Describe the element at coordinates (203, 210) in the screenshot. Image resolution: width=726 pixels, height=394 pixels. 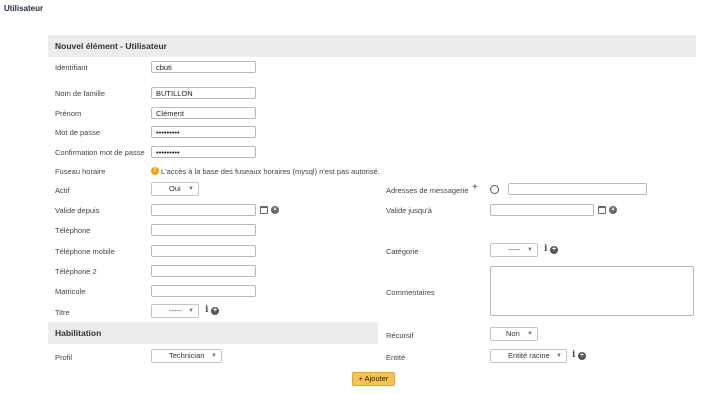
I see `valide-depuis-input` at that location.